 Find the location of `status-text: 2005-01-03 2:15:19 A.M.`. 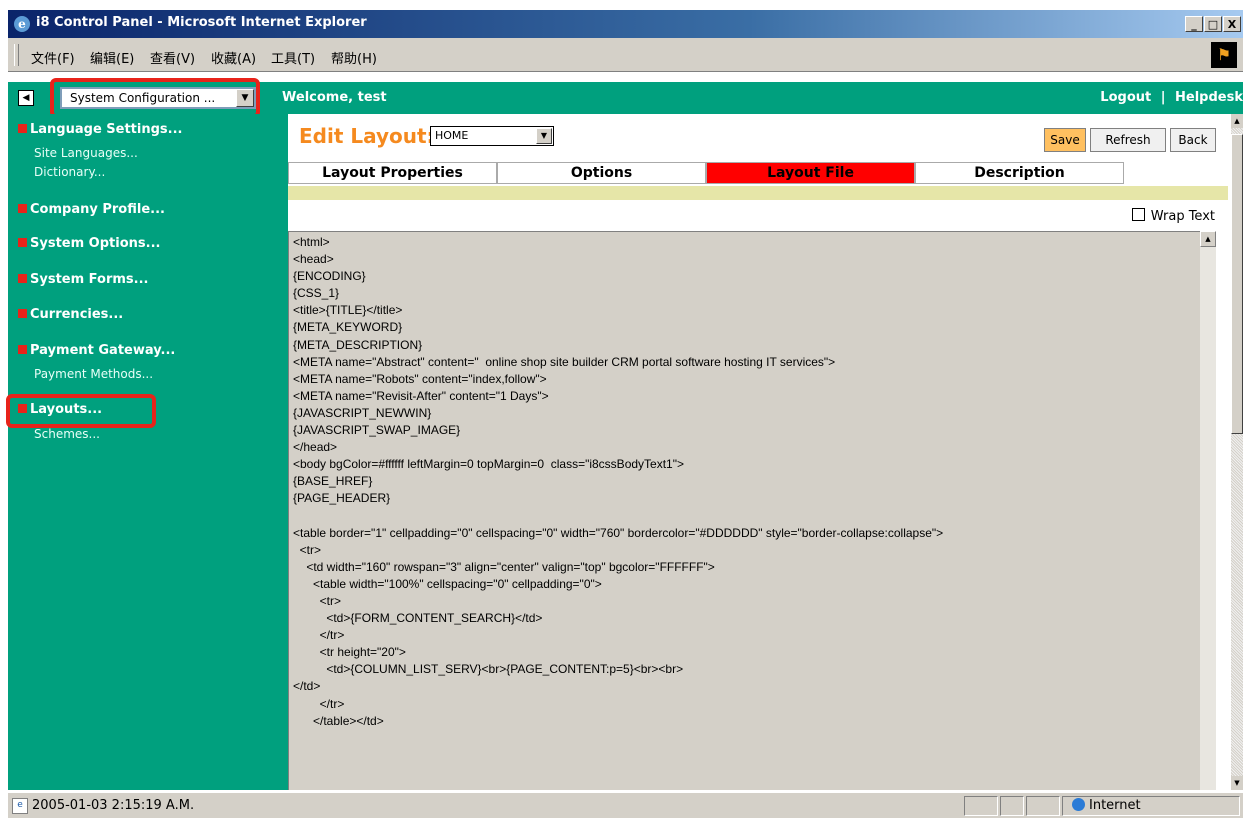

status-text: 2005-01-03 2:15:19 A.M. is located at coordinates (113, 805).